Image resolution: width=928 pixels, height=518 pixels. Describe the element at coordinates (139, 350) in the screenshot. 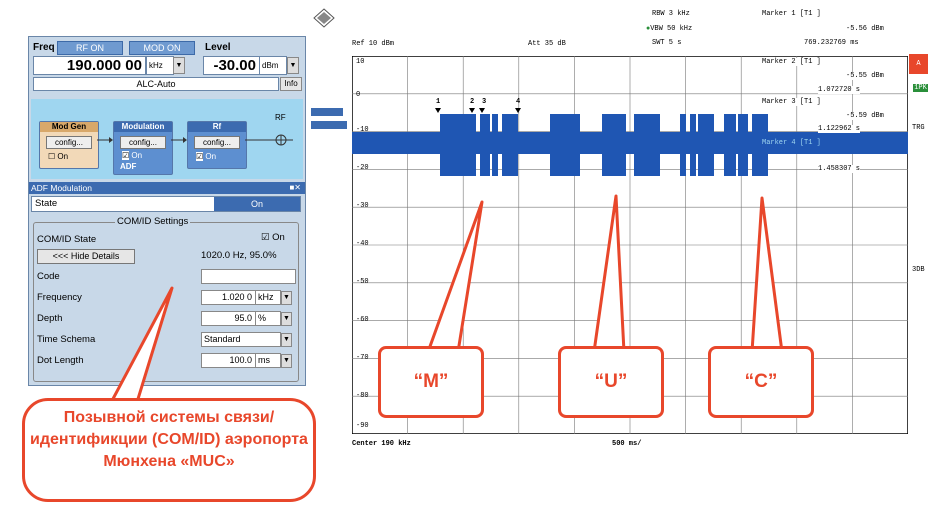

I see `caption-pointer` at that location.